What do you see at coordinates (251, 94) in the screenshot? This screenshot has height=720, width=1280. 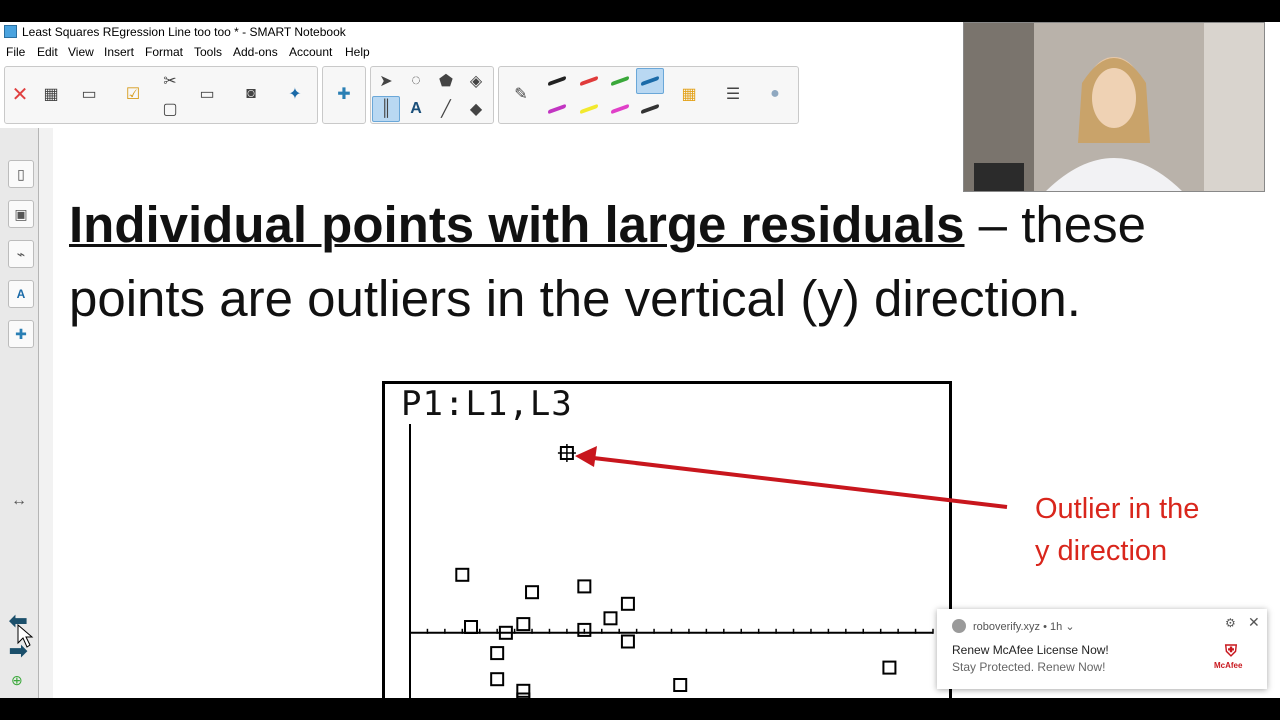 I see `camera-icon: ◙` at bounding box center [251, 94].